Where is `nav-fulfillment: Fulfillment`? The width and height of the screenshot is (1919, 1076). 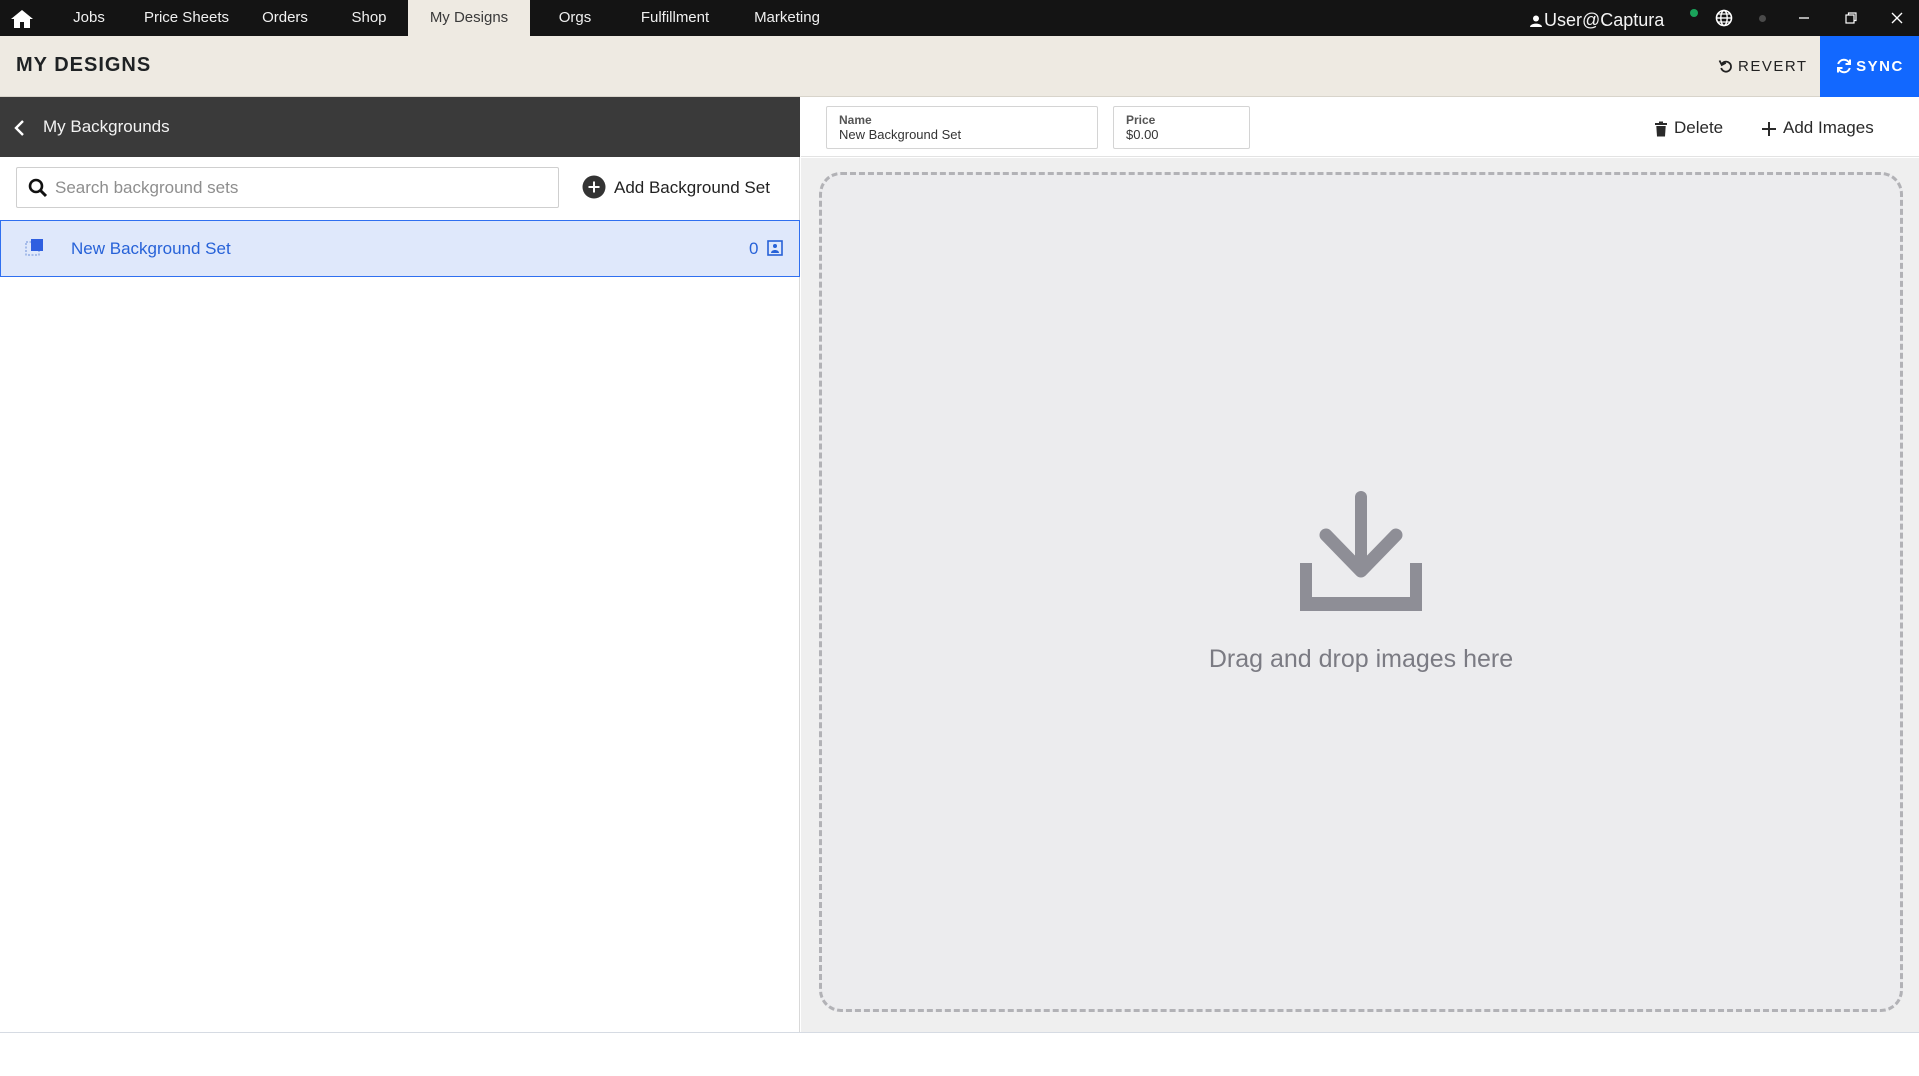 nav-fulfillment: Fulfillment is located at coordinates (675, 18).